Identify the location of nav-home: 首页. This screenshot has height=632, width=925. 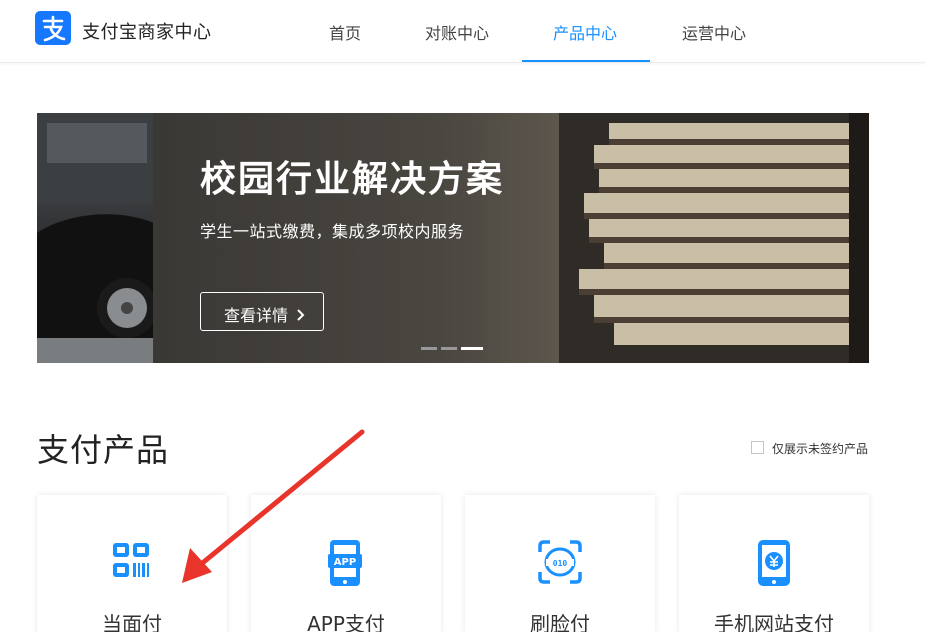
(345, 32).